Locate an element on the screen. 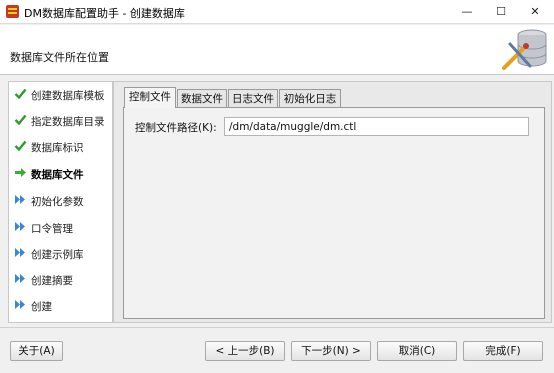 The image size is (554, 373). step-db-identity: 数据库标识 is located at coordinates (60, 146).